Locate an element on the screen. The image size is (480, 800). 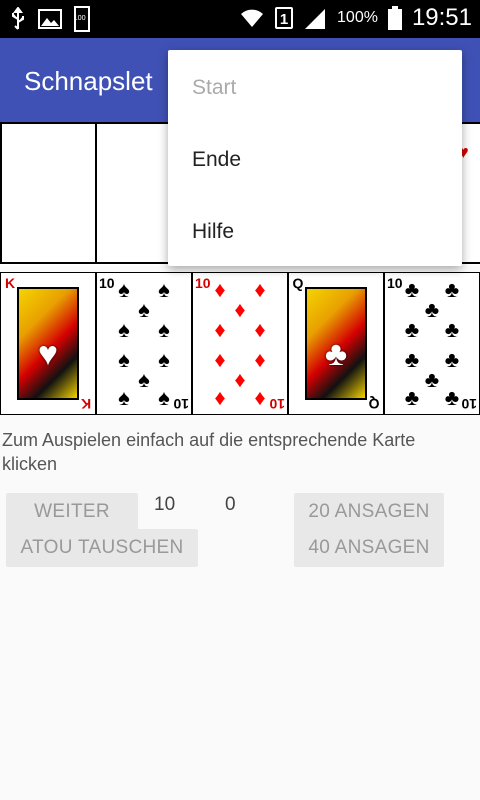
app-title: Schnapslet is located at coordinates (88, 81).